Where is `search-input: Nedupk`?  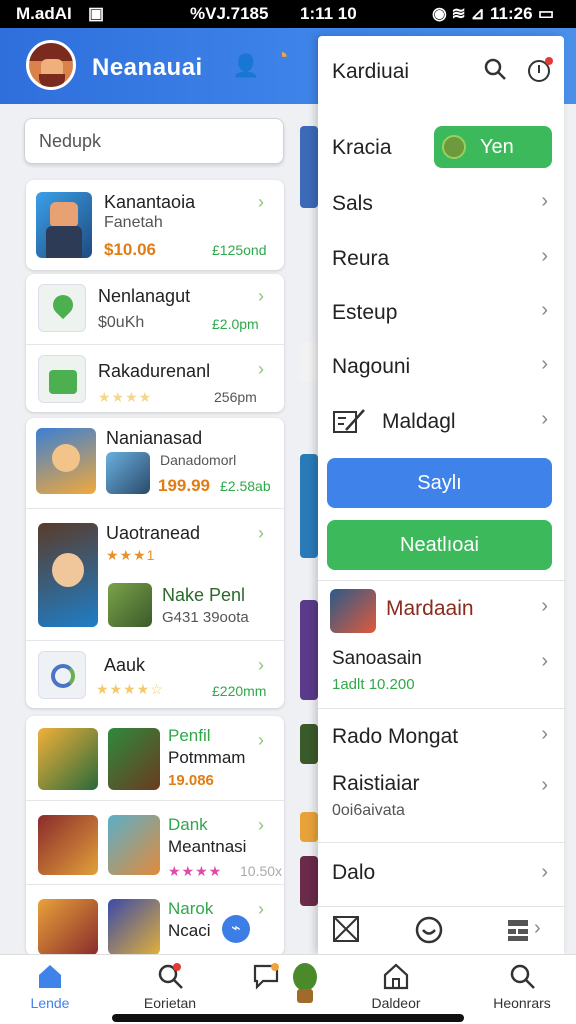
search-input: Nedupk is located at coordinates (154, 141).